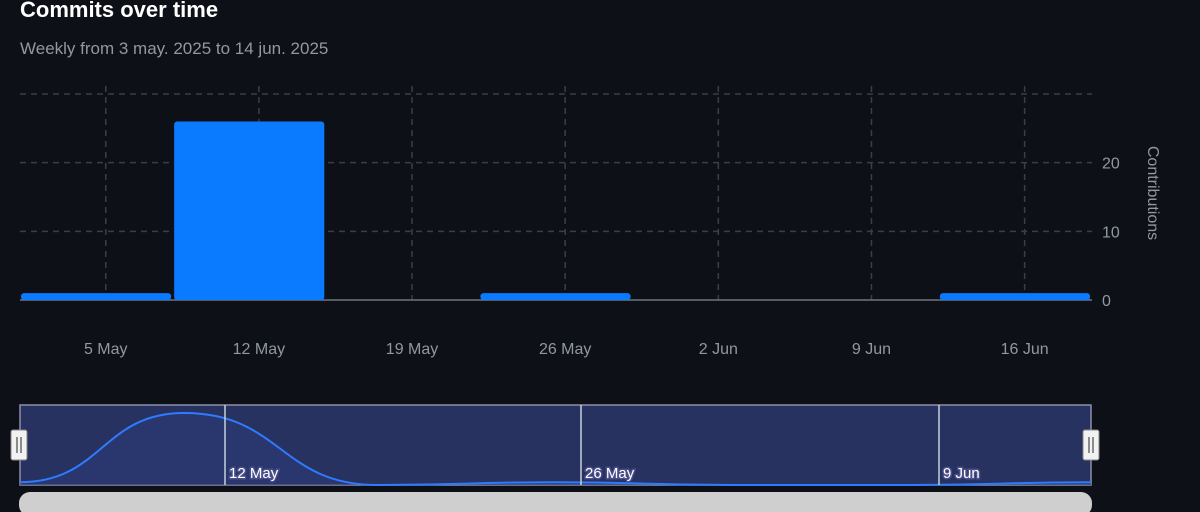  Describe the element at coordinates (1106, 301) in the screenshot. I see `y-tick-label: 0` at that location.